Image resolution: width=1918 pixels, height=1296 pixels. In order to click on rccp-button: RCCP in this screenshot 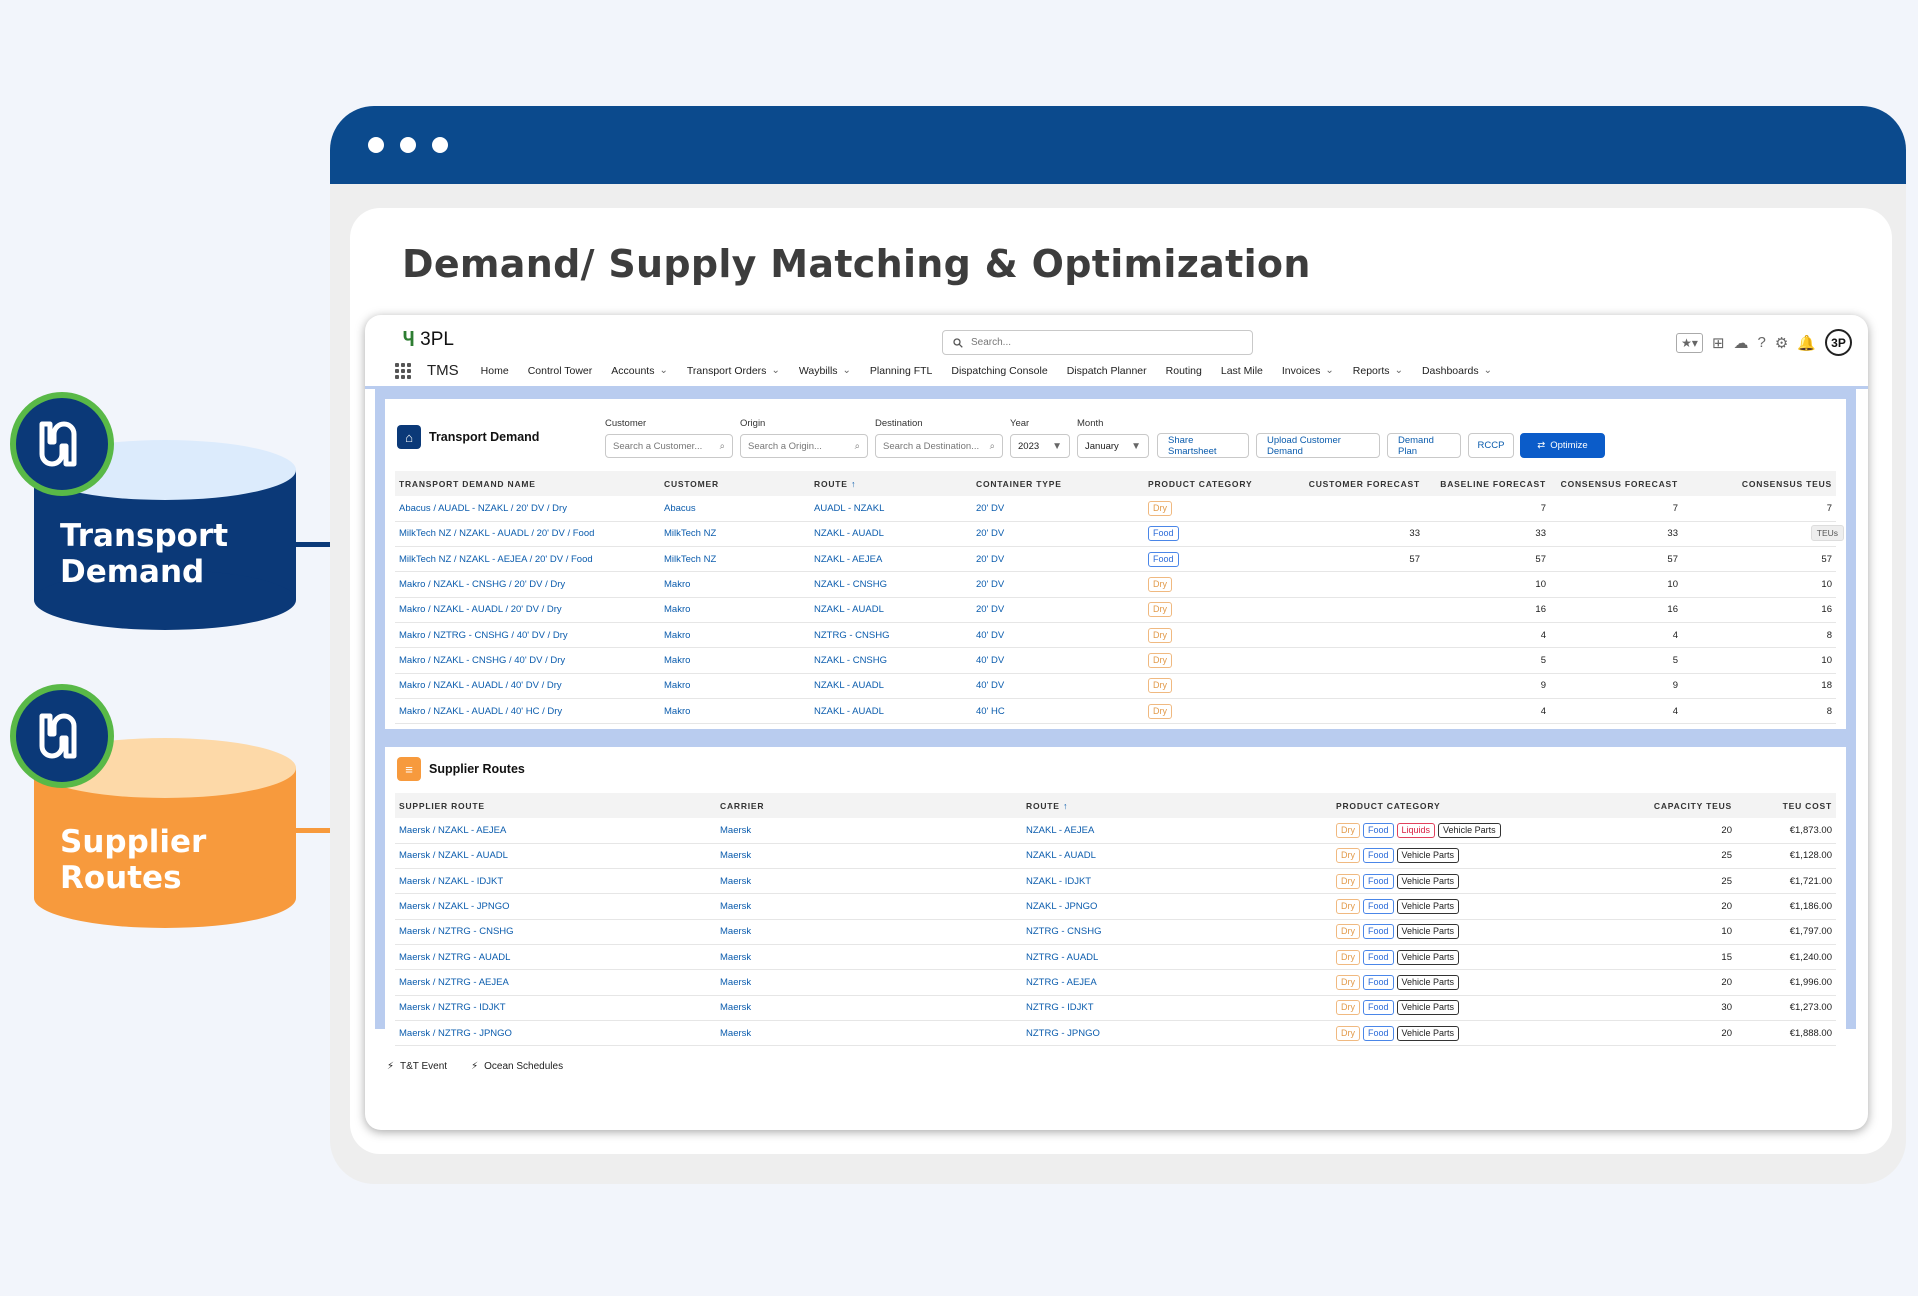, I will do `click(1491, 445)`.